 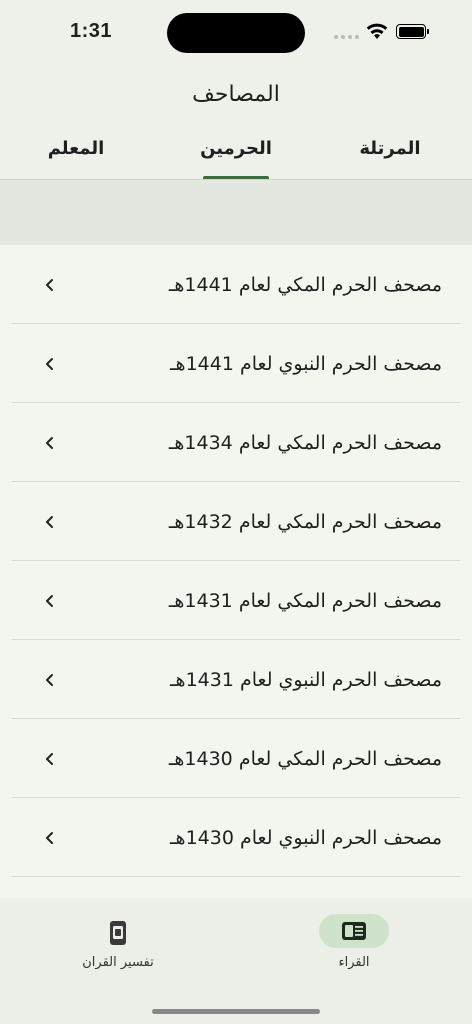 I want to click on list-item-label: مصحف الحرم النبوي لعام 1430هـ, so click(x=305, y=838).